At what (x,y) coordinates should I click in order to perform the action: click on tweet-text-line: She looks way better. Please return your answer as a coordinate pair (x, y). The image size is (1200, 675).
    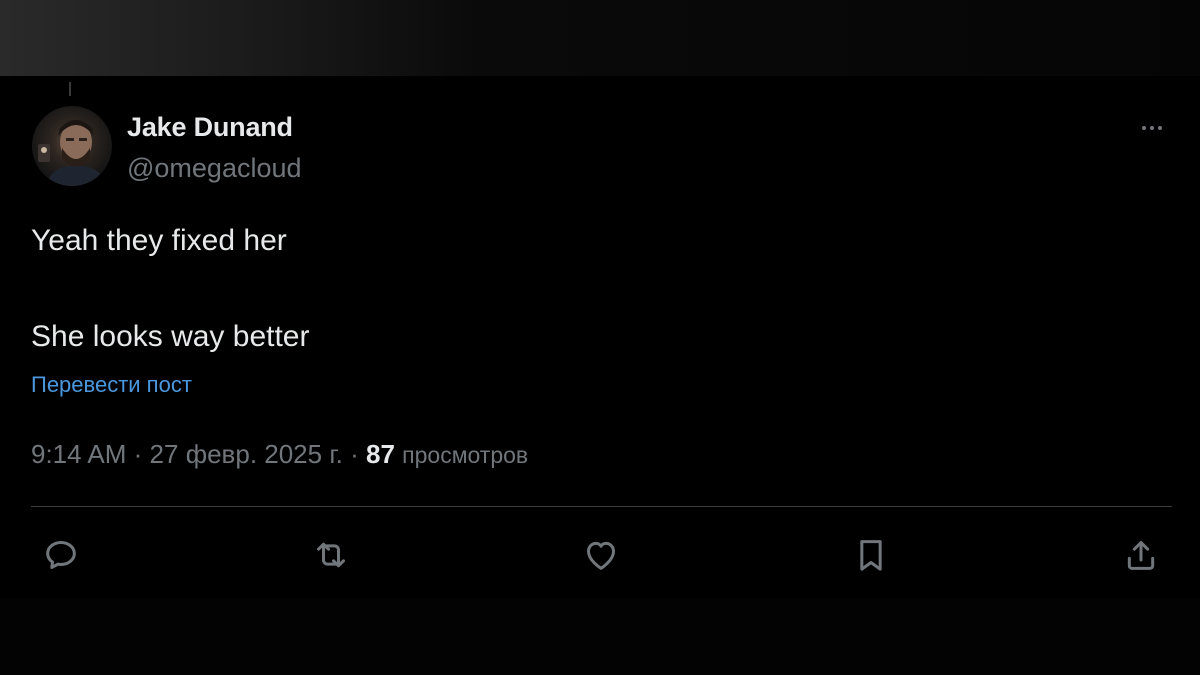
    Looking at the image, I should click on (170, 336).